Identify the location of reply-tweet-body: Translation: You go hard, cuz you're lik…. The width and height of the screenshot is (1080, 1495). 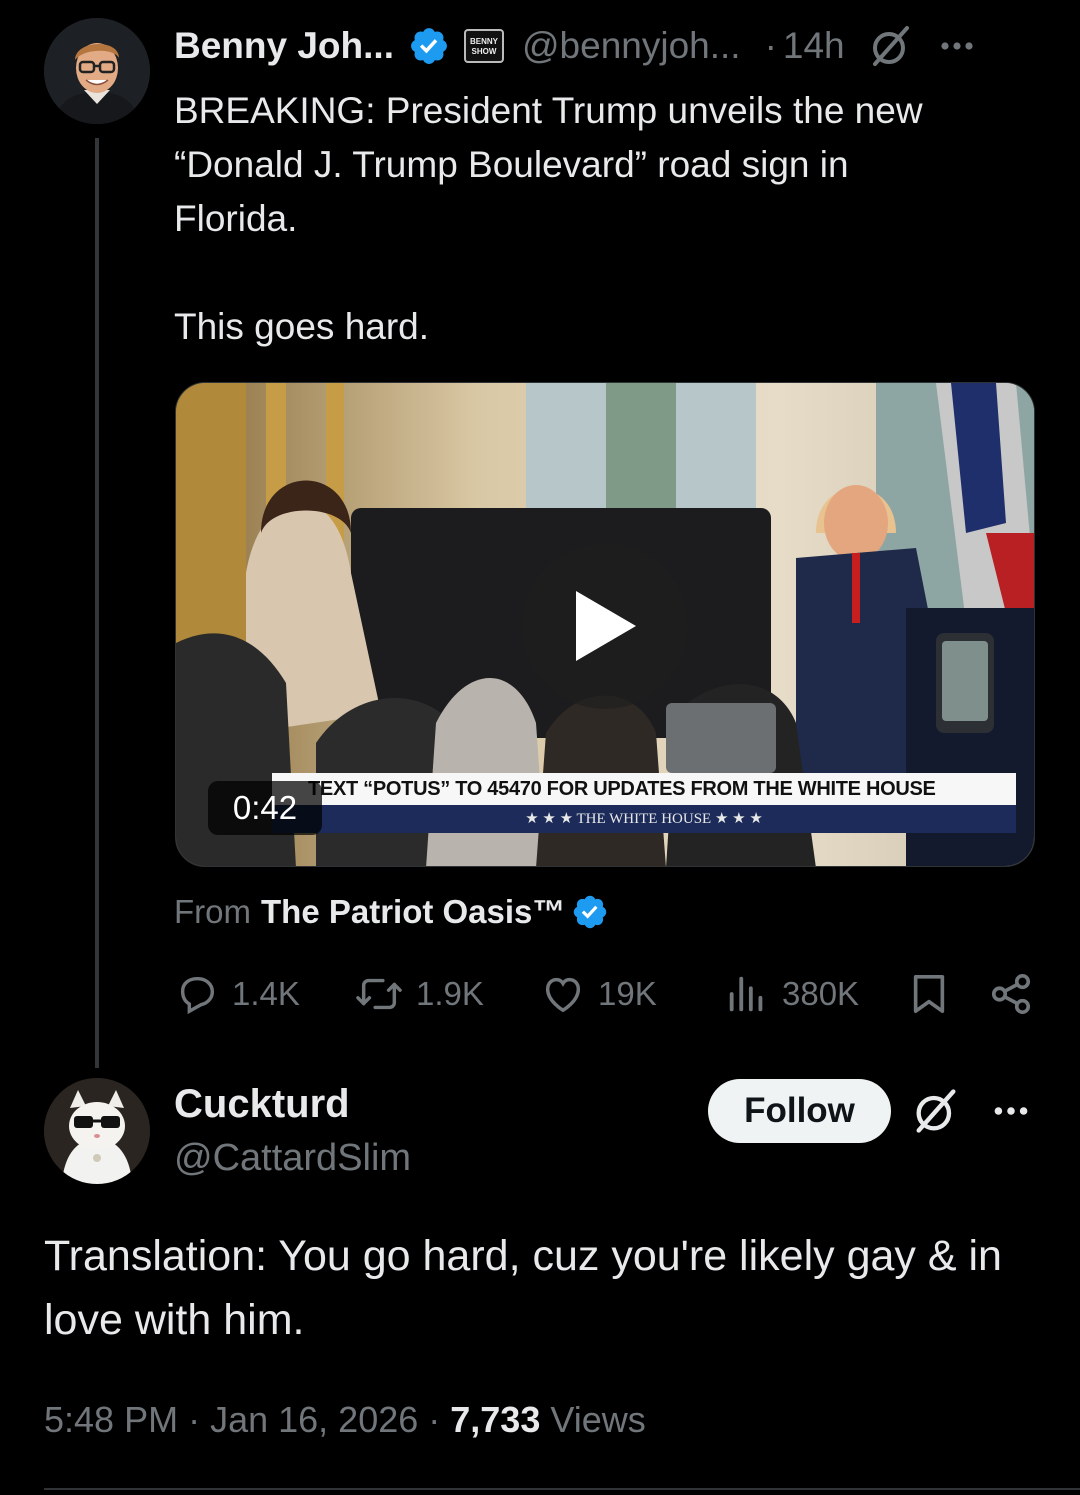
(523, 1288).